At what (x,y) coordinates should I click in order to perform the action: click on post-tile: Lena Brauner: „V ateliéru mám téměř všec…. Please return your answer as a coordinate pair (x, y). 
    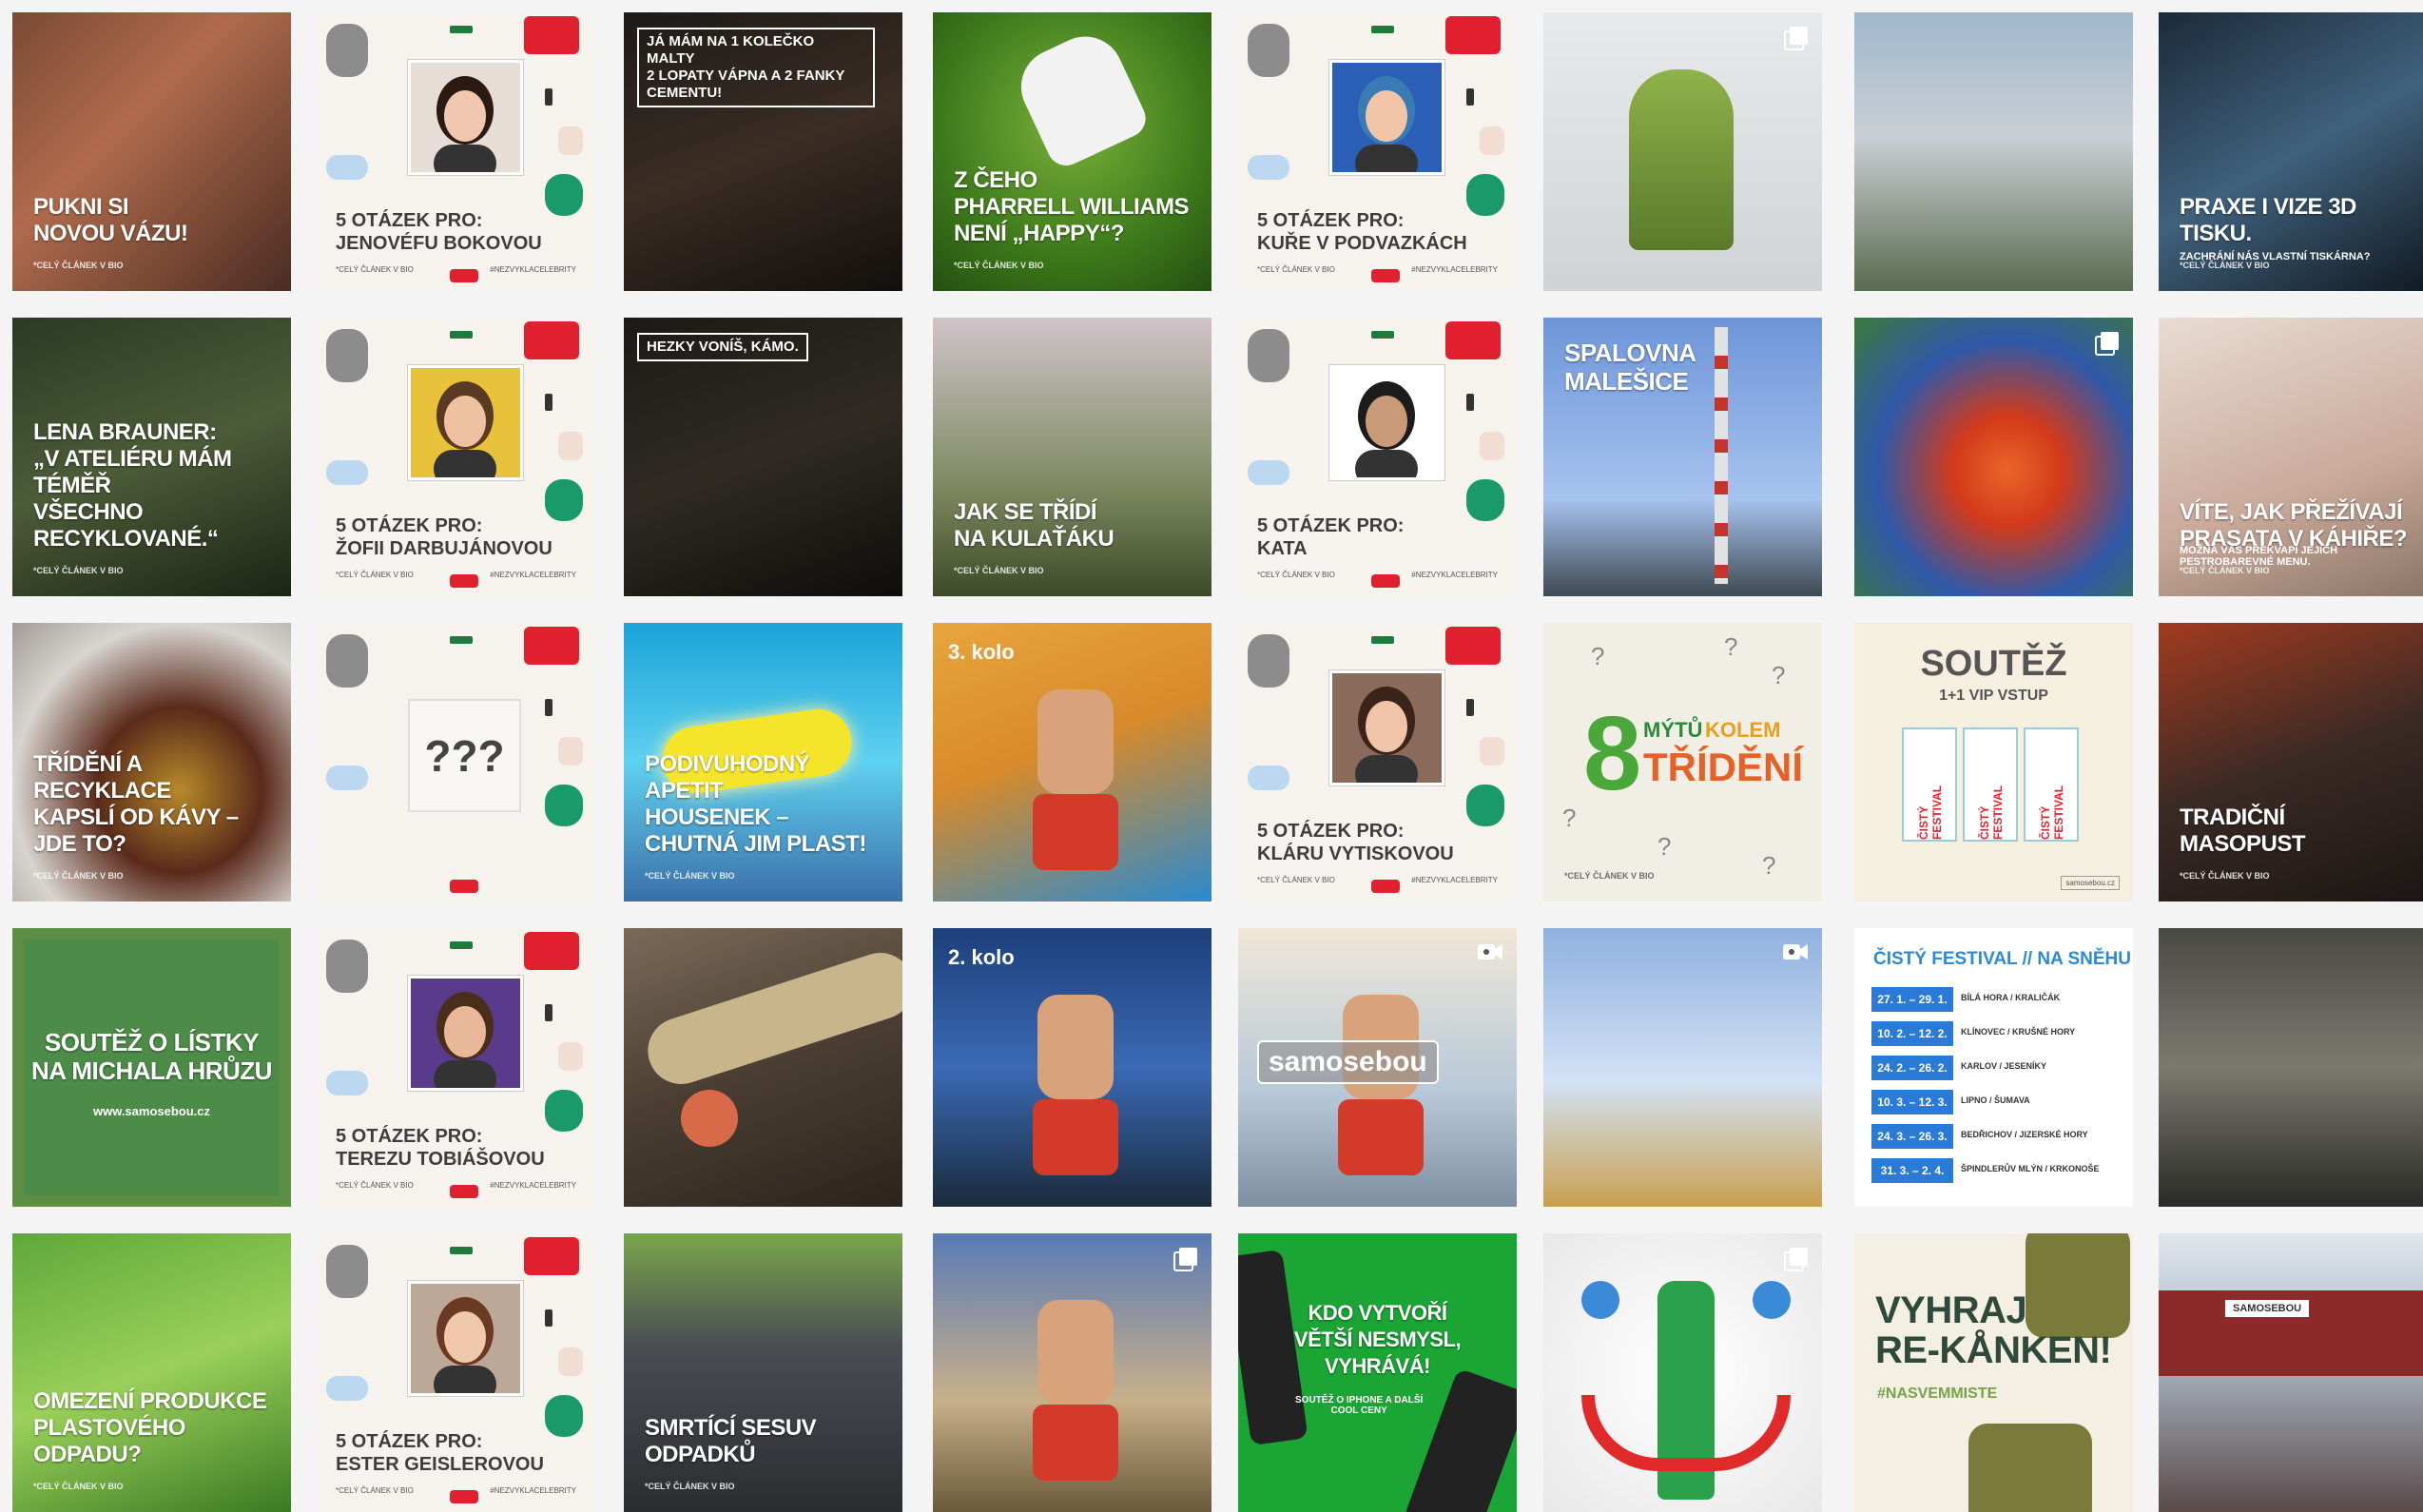
    Looking at the image, I should click on (151, 457).